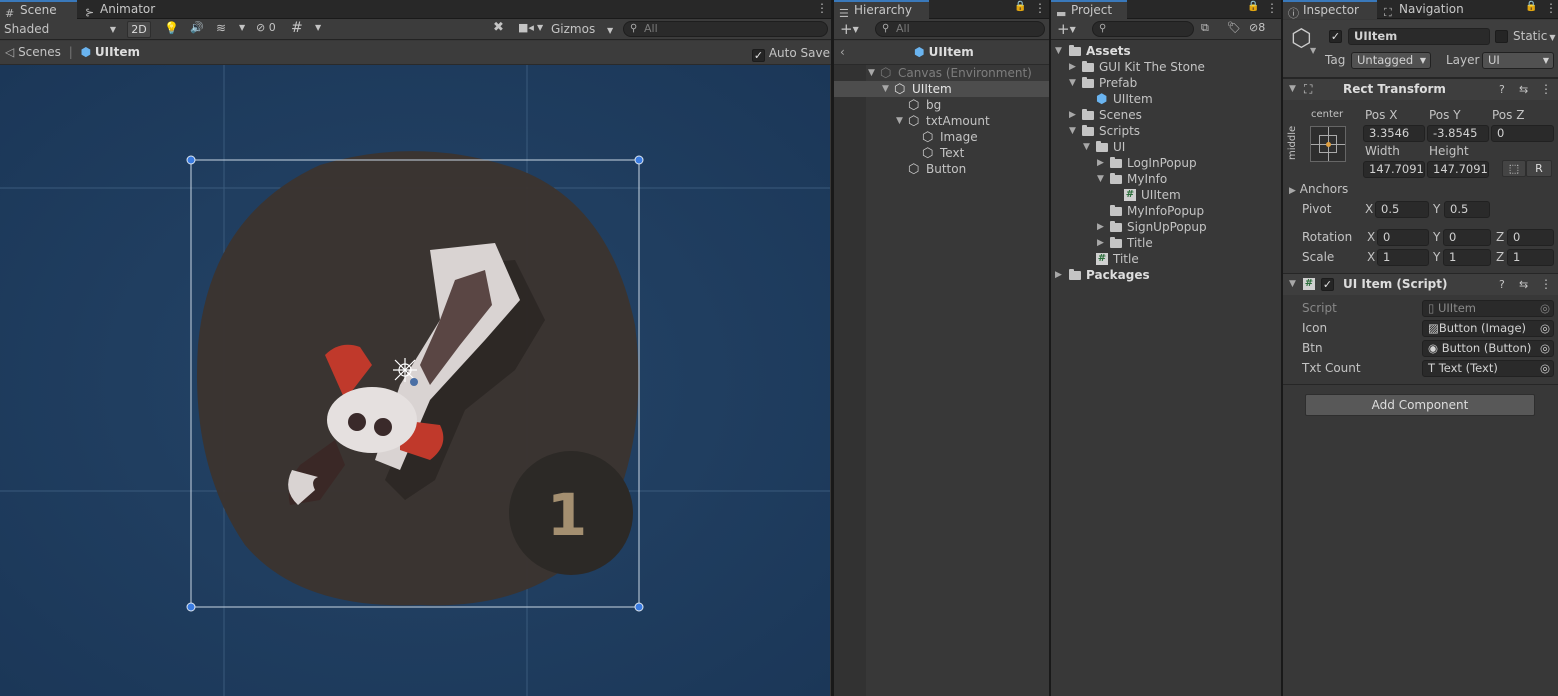 The width and height of the screenshot is (1558, 696). Describe the element at coordinates (941, 89) in the screenshot. I see `tree-row-uiitem: ▼ ⬡ UIItem` at that location.